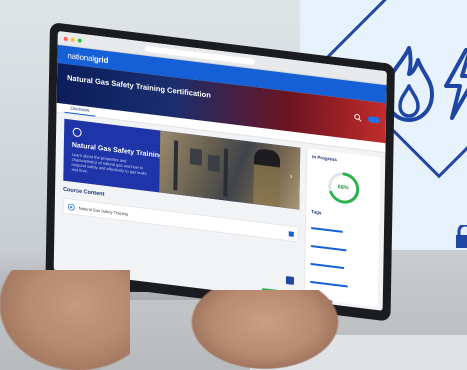 Image resolution: width=467 pixels, height=370 pixels. Describe the element at coordinates (80, 56) in the screenshot. I see `logo-main: national` at that location.